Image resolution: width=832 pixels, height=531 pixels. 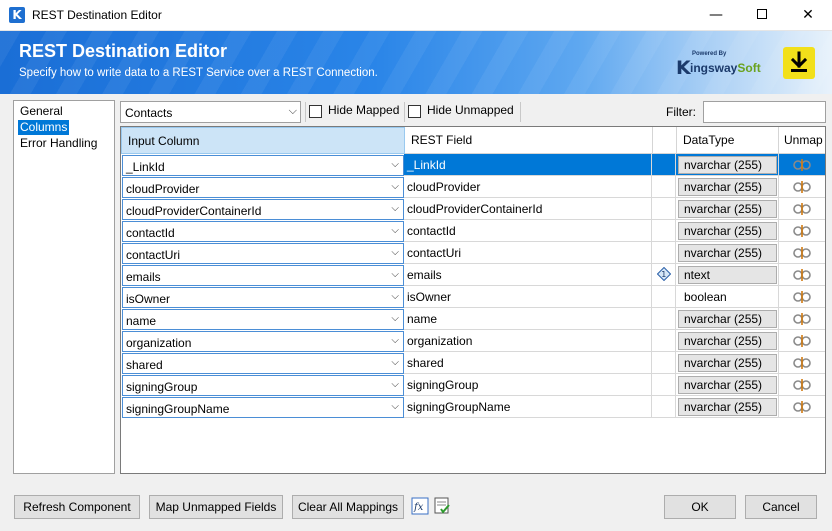 I want to click on input-column-cell: contactId ⌵, so click(x=262, y=231).